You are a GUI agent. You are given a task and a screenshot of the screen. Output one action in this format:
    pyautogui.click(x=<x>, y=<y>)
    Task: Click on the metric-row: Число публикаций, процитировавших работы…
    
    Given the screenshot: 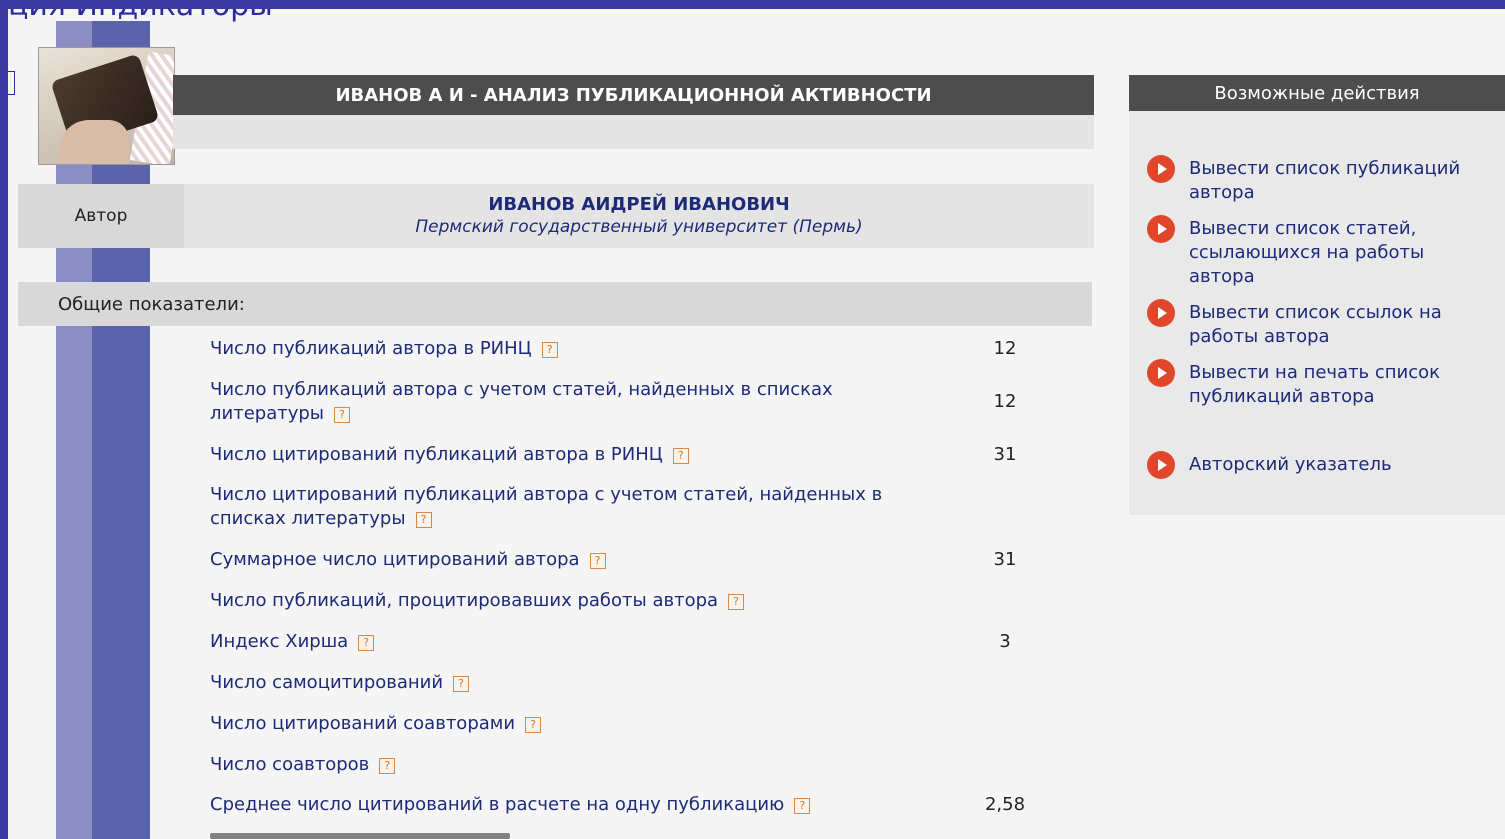 What is the action you would take?
    pyautogui.click(x=635, y=601)
    